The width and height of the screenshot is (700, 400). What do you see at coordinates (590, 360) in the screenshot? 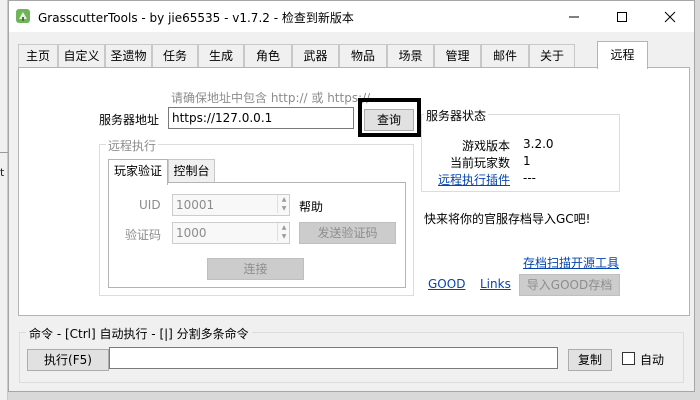
I see `copy-button: 复制` at bounding box center [590, 360].